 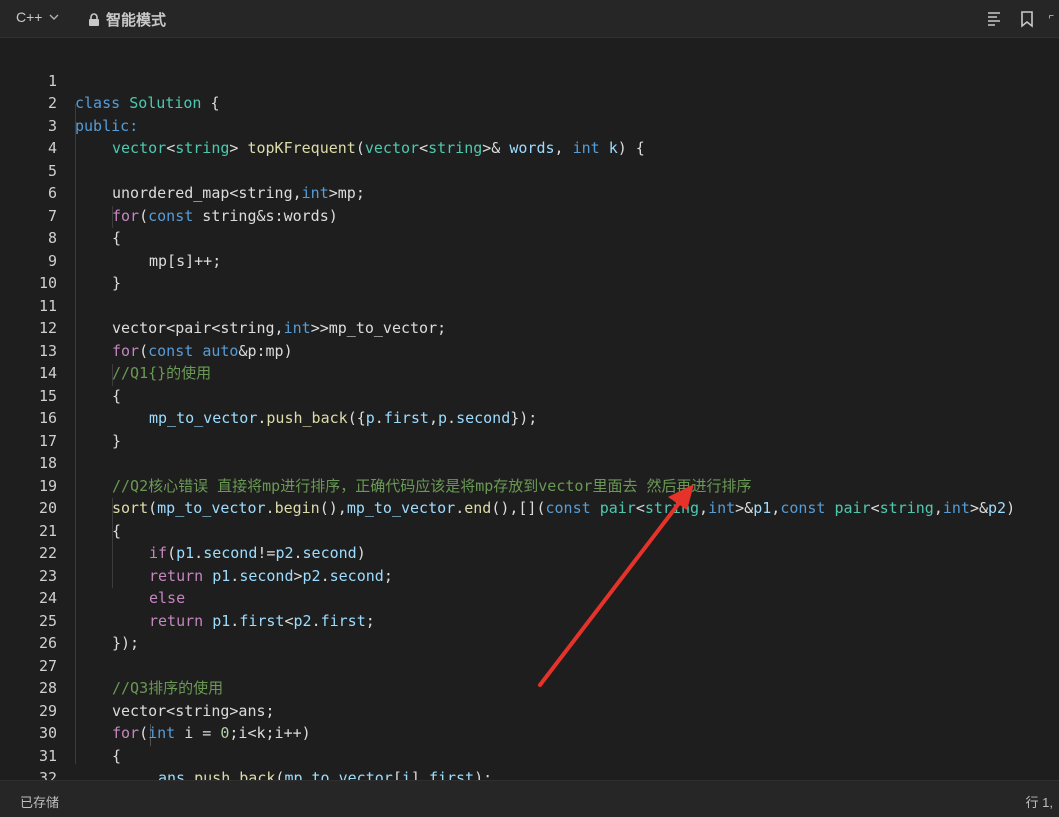 I want to click on code-line: 9 }, so click(x=529, y=260).